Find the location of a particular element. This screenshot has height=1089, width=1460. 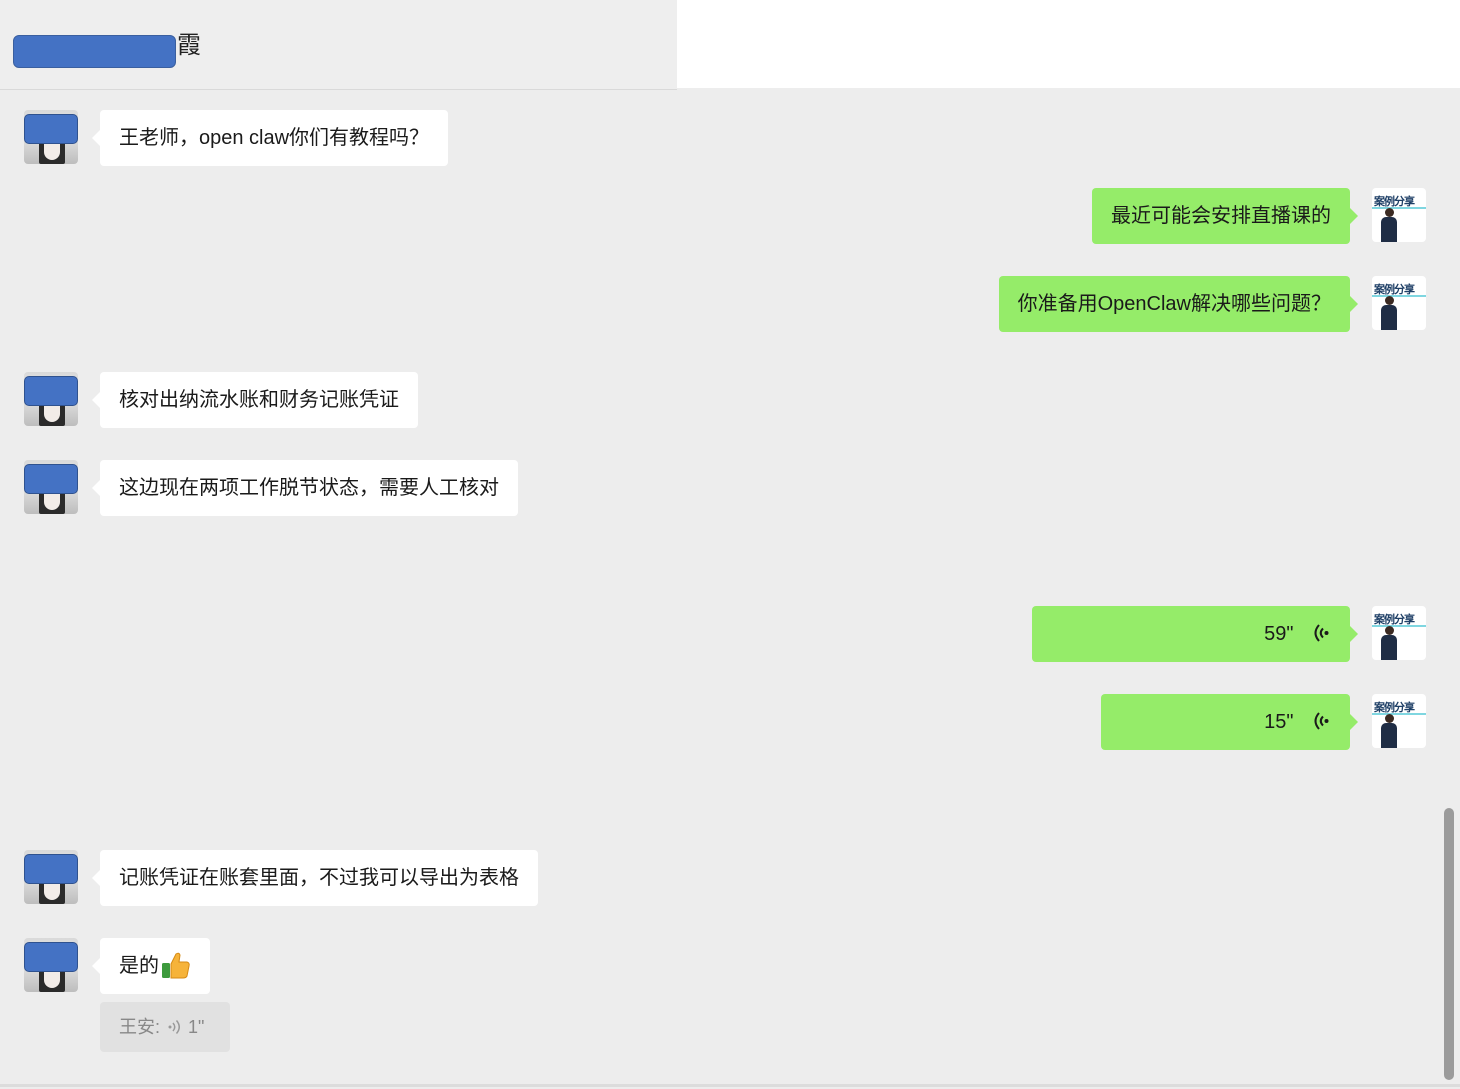

message-text: 这边现在两项工作脱节状态，需要人工核对 is located at coordinates (309, 488).